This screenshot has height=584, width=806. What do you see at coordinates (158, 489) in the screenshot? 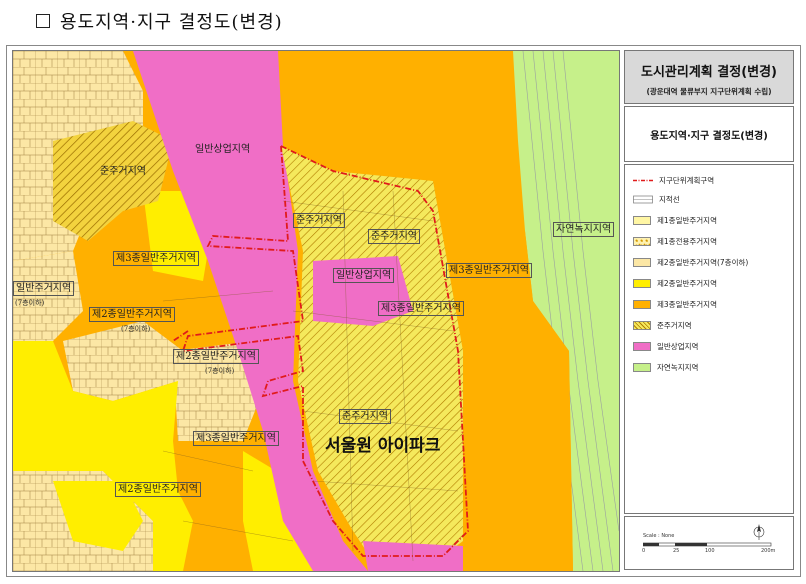
I see `label-second-residential-south: 제2종일반주거지역` at bounding box center [158, 489].